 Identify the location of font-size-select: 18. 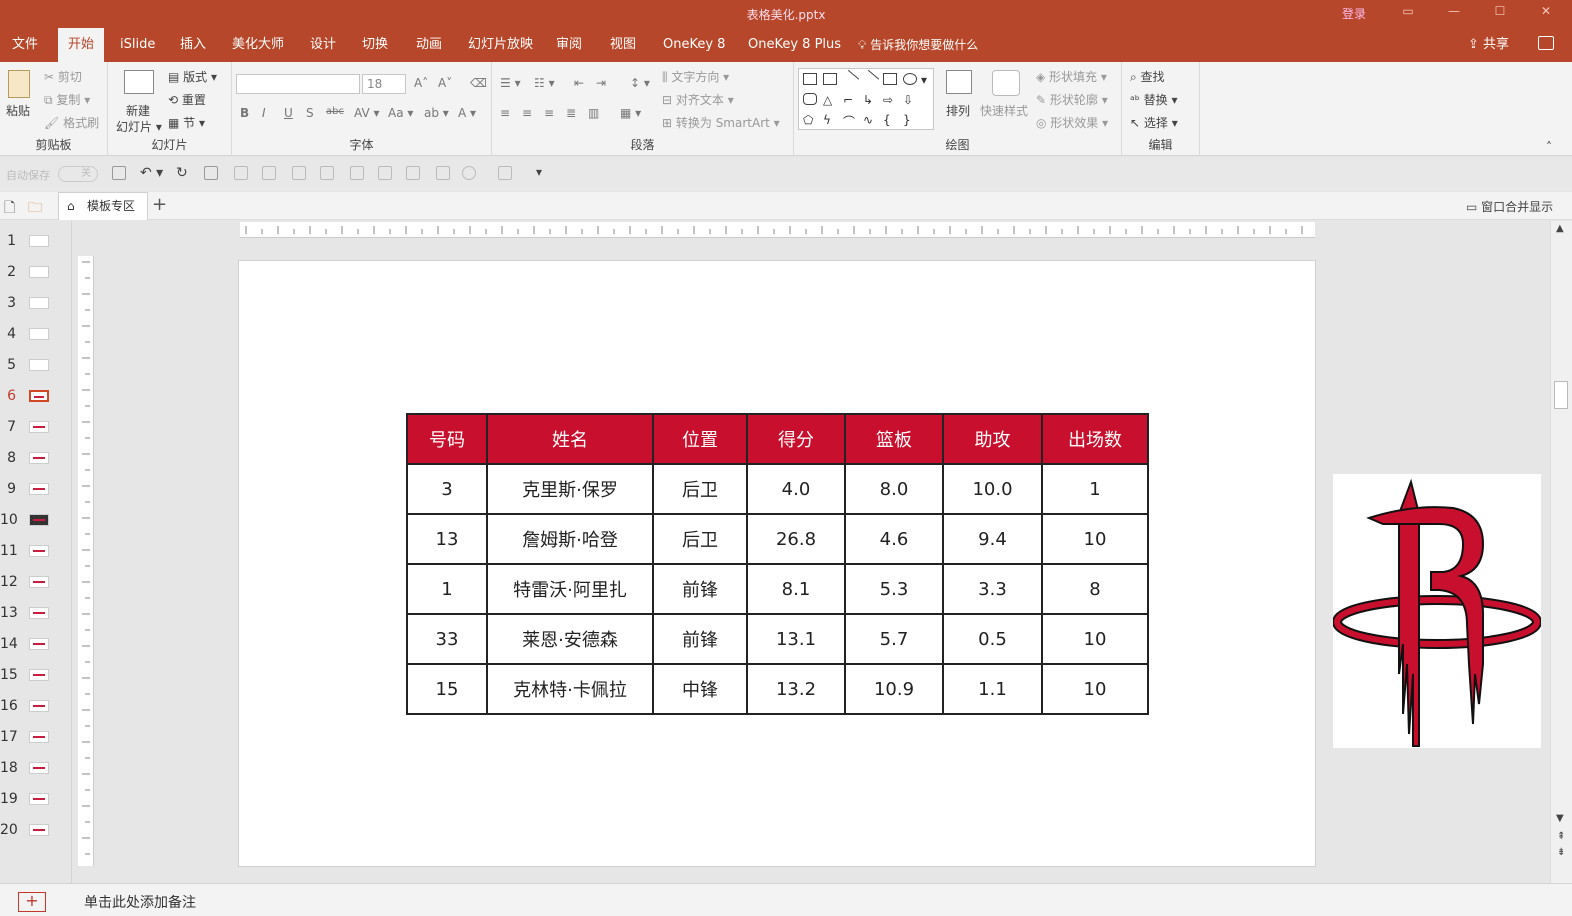
(384, 84).